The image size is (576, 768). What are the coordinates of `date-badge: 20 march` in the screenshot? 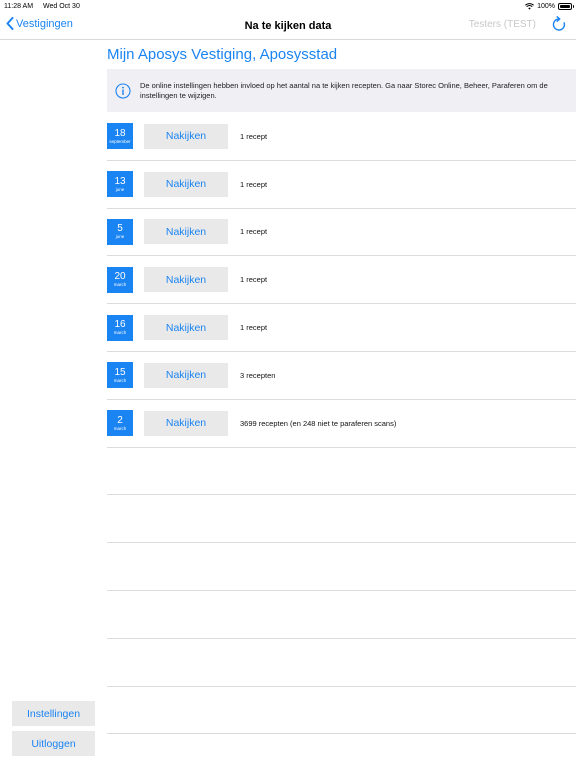 It's located at (120, 279).